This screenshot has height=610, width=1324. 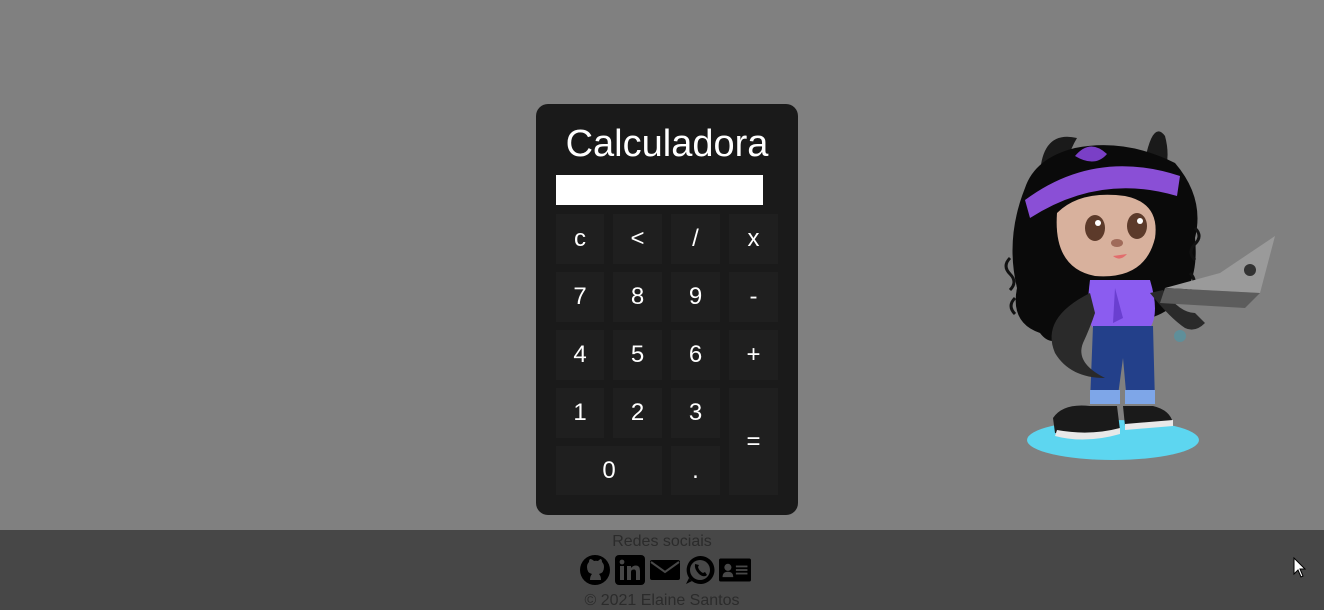 What do you see at coordinates (753, 239) in the screenshot?
I see `key-multiply: x` at bounding box center [753, 239].